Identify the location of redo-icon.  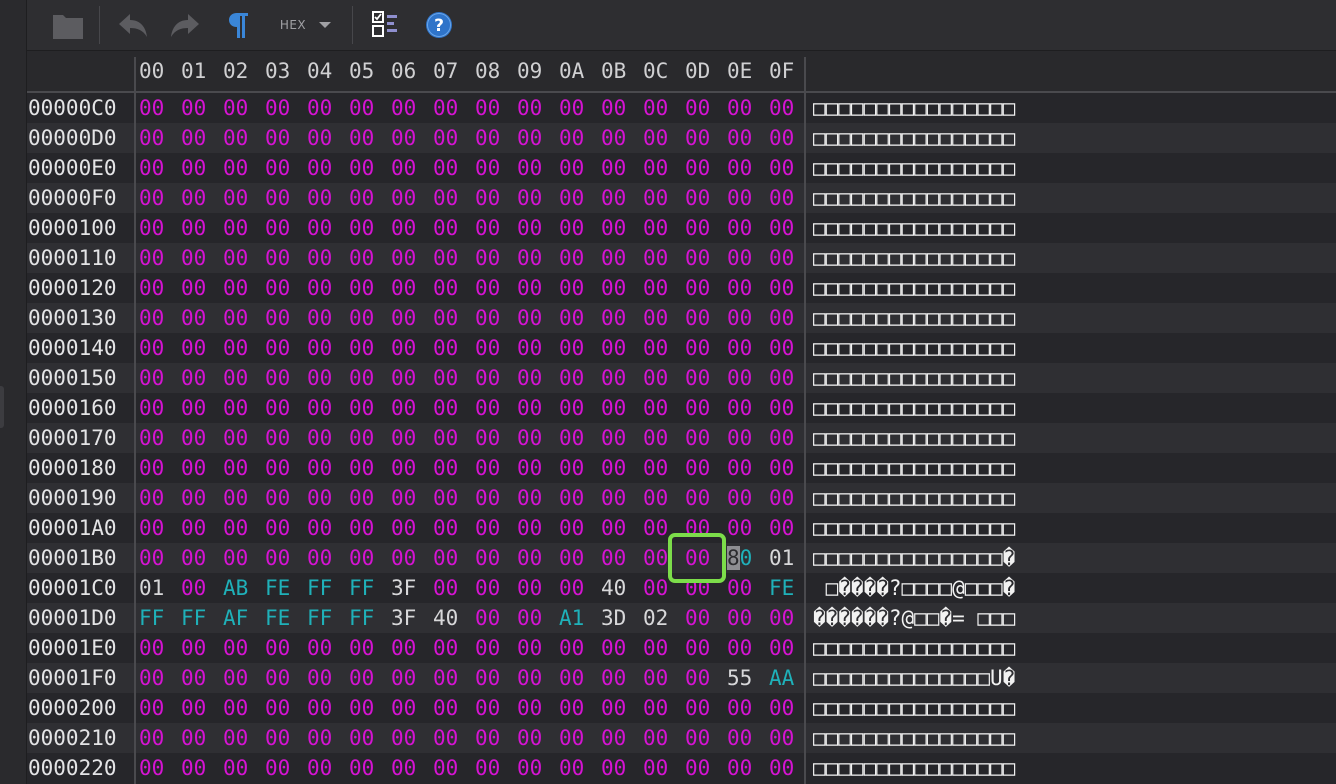
(185, 25).